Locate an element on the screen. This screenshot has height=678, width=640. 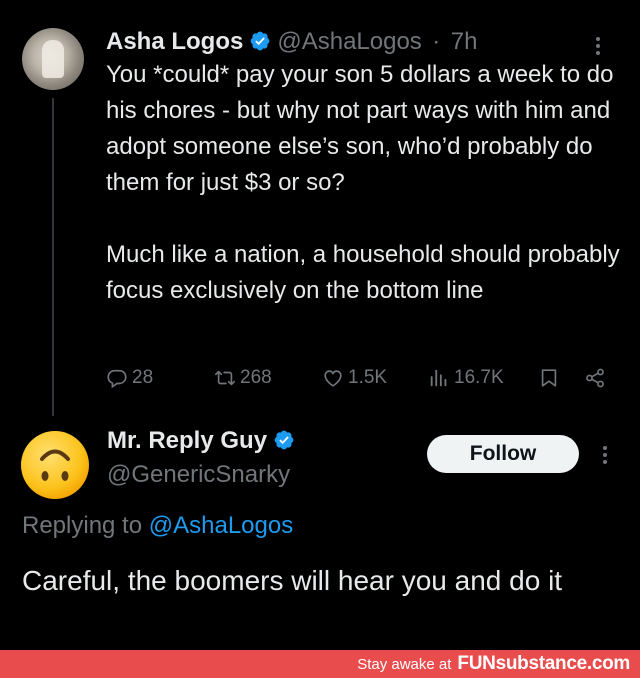
views-icon is located at coordinates (438, 378).